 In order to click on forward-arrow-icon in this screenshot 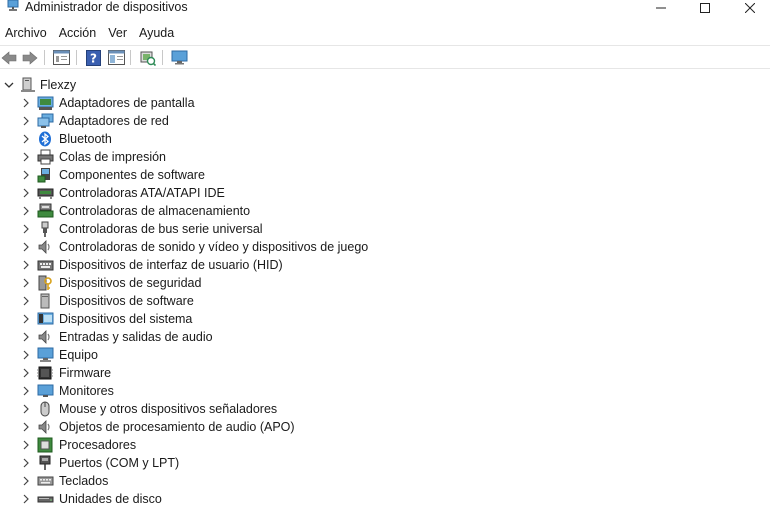, I will do `click(30, 57)`.